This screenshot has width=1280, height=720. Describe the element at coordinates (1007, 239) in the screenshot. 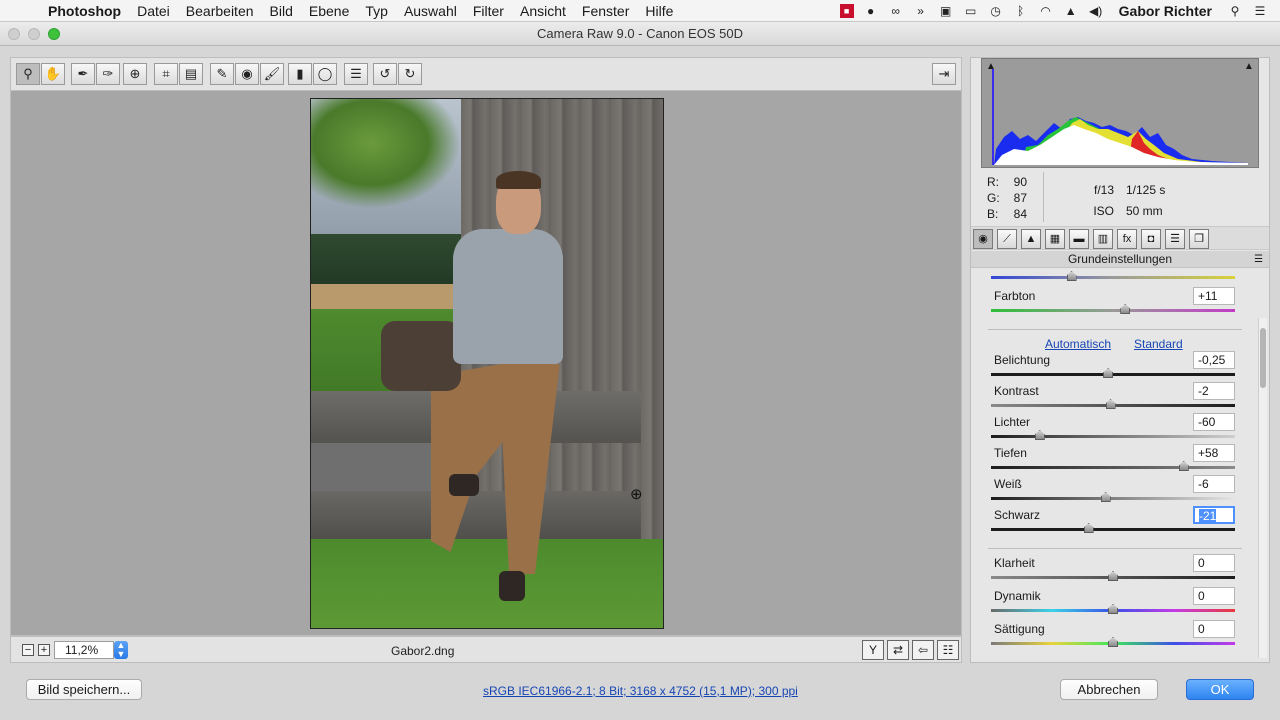

I see `tab-tone-curve-icon: ⟋` at that location.